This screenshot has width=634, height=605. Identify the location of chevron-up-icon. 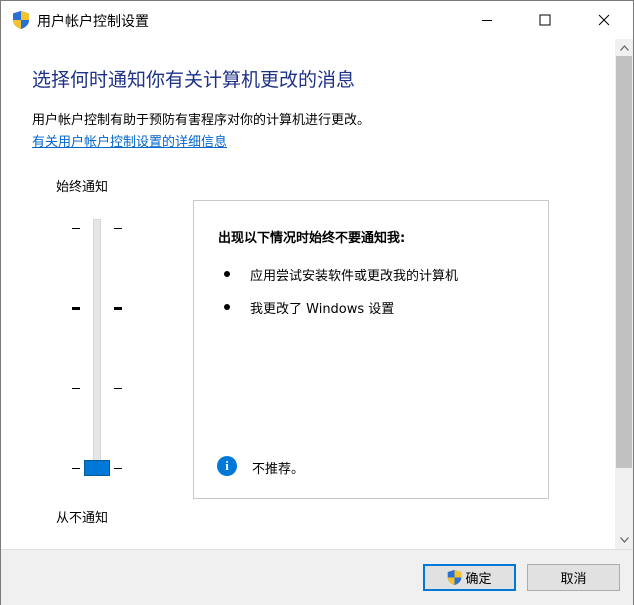
(624, 47).